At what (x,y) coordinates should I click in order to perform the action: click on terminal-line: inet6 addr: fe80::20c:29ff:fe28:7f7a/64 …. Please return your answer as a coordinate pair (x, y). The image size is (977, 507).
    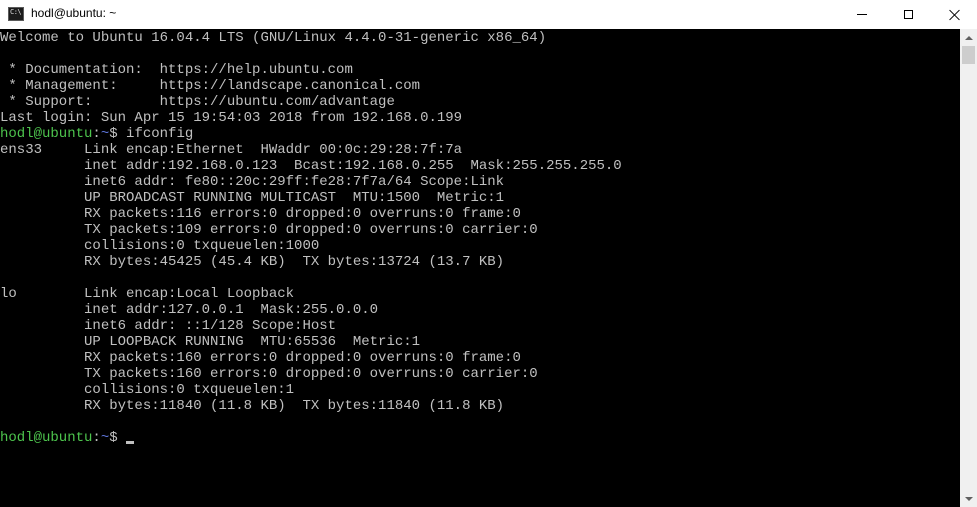
    Looking at the image, I should click on (252, 182).